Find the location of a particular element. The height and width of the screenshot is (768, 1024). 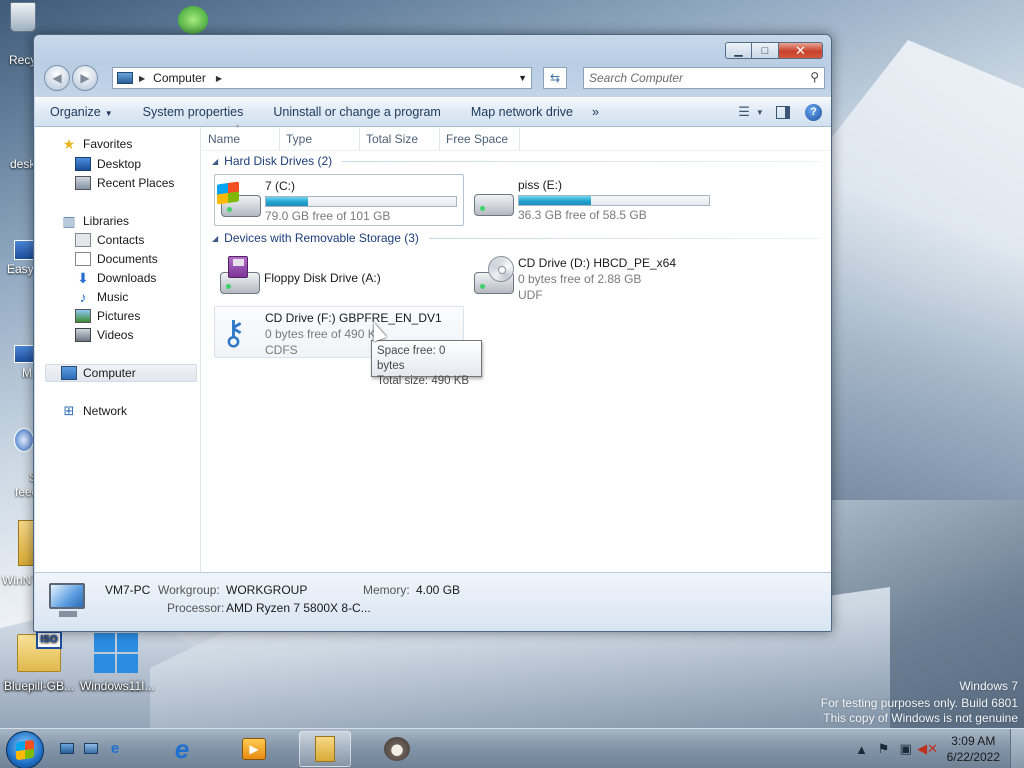

desktop-icon-label: M is located at coordinates (27, 373).